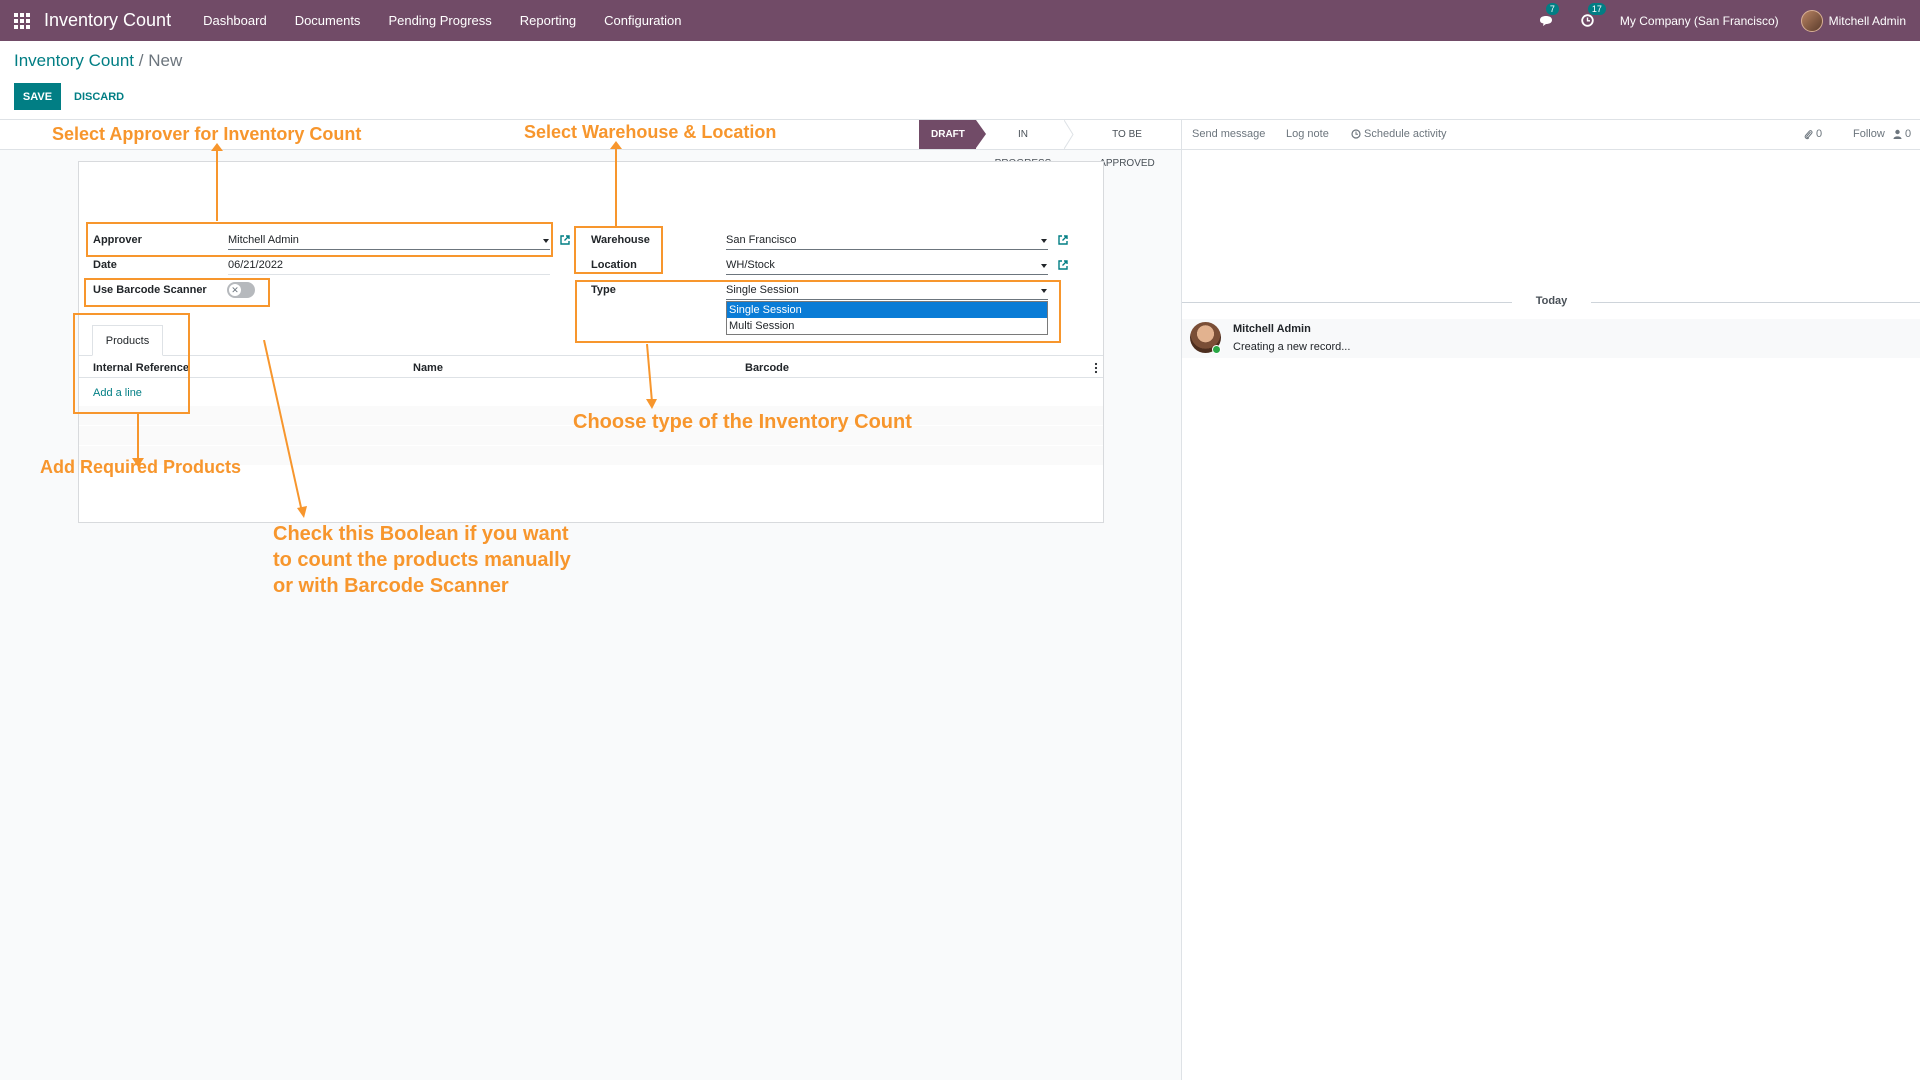 The width and height of the screenshot is (1920, 1080). I want to click on annotation-products: Add Required Products, so click(141, 467).